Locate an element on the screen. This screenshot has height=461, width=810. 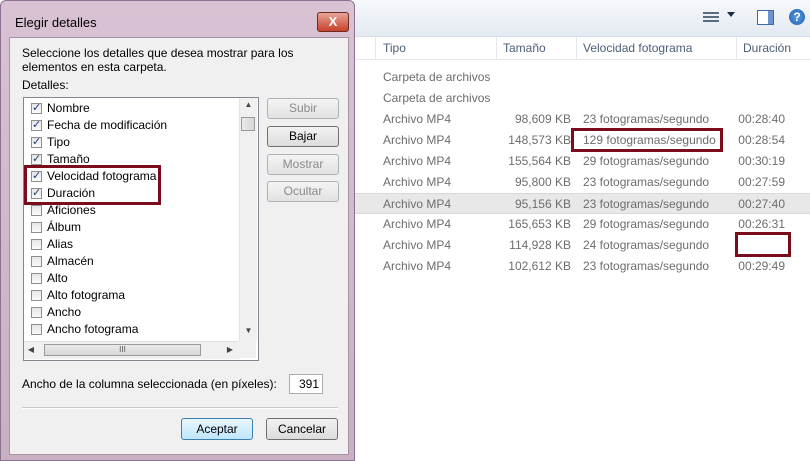
highlight-duration-box is located at coordinates (763, 244).